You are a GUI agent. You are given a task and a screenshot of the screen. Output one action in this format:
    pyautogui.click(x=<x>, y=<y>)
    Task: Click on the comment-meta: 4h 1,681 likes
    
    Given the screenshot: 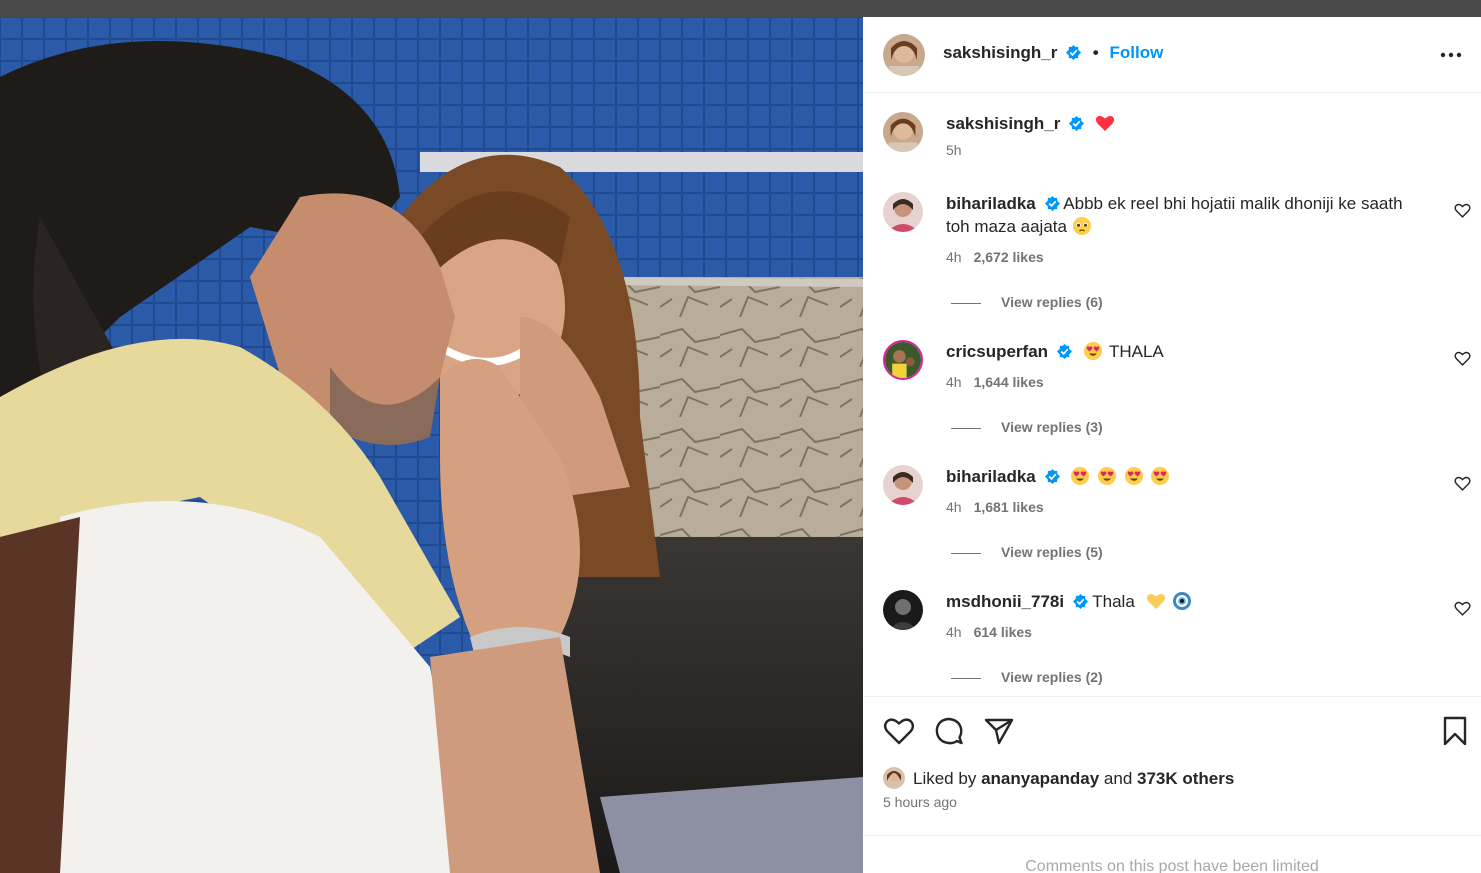 What is the action you would take?
    pyautogui.click(x=995, y=507)
    